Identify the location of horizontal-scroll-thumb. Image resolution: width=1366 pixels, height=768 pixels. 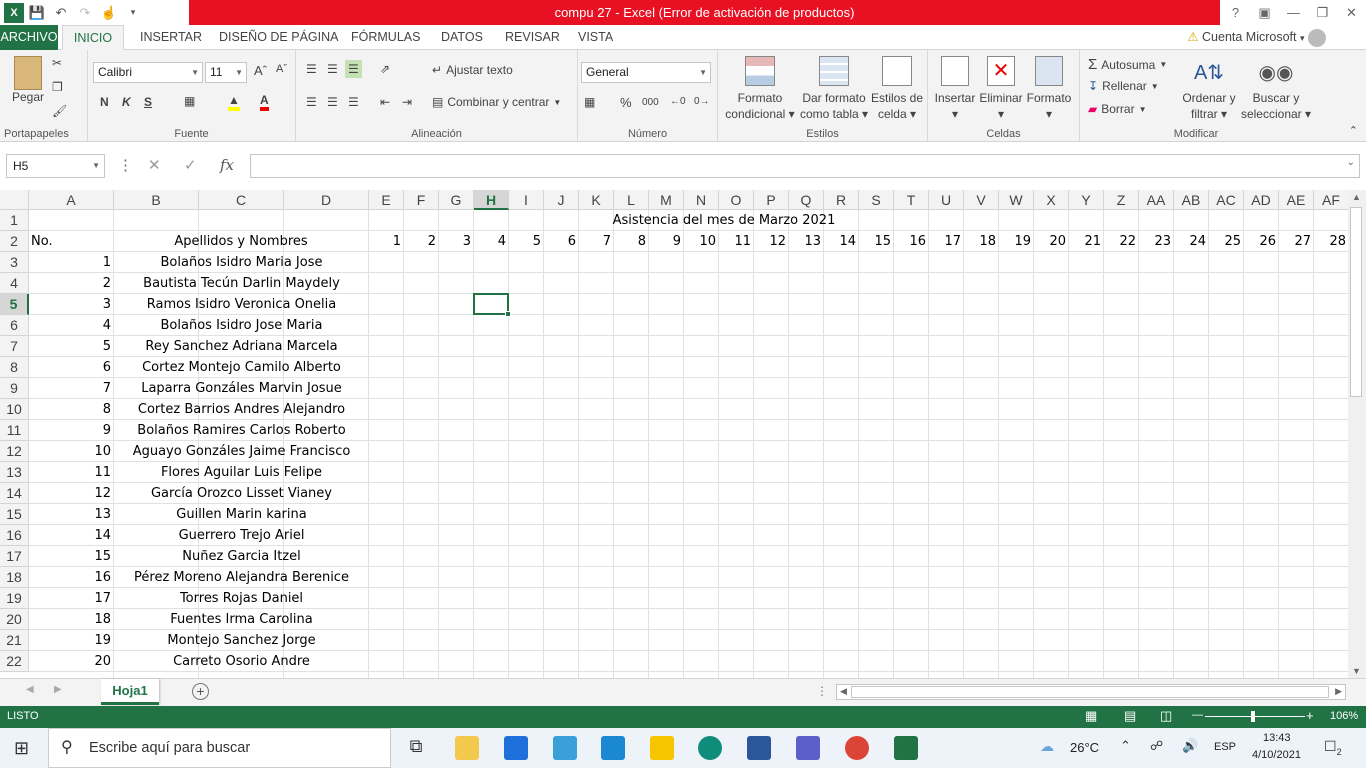
(1090, 692).